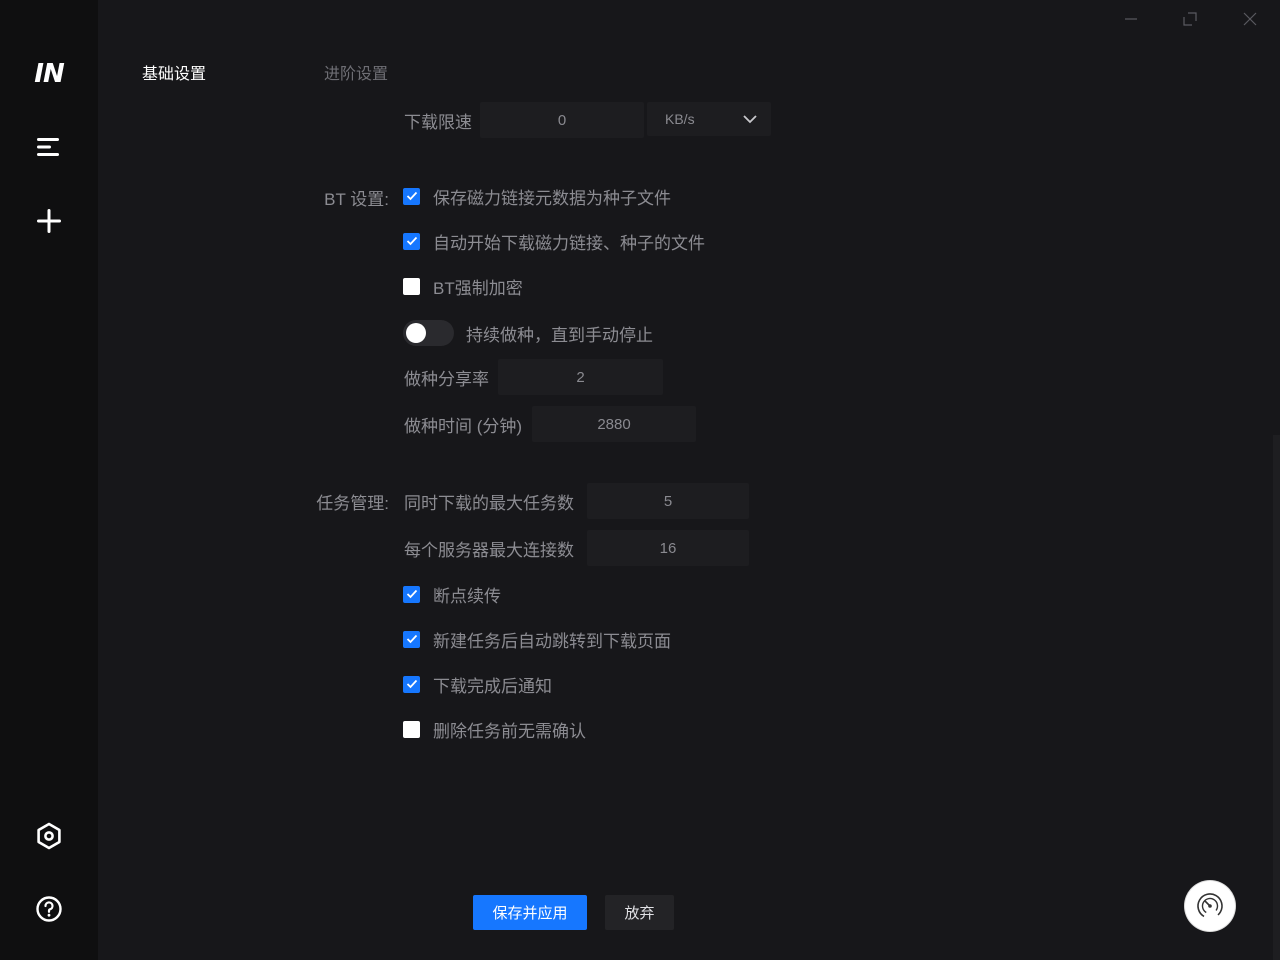 Image resolution: width=1280 pixels, height=960 pixels. Describe the element at coordinates (489, 550) in the screenshot. I see `max-connections-label: 每个服务器最大连接数` at that location.